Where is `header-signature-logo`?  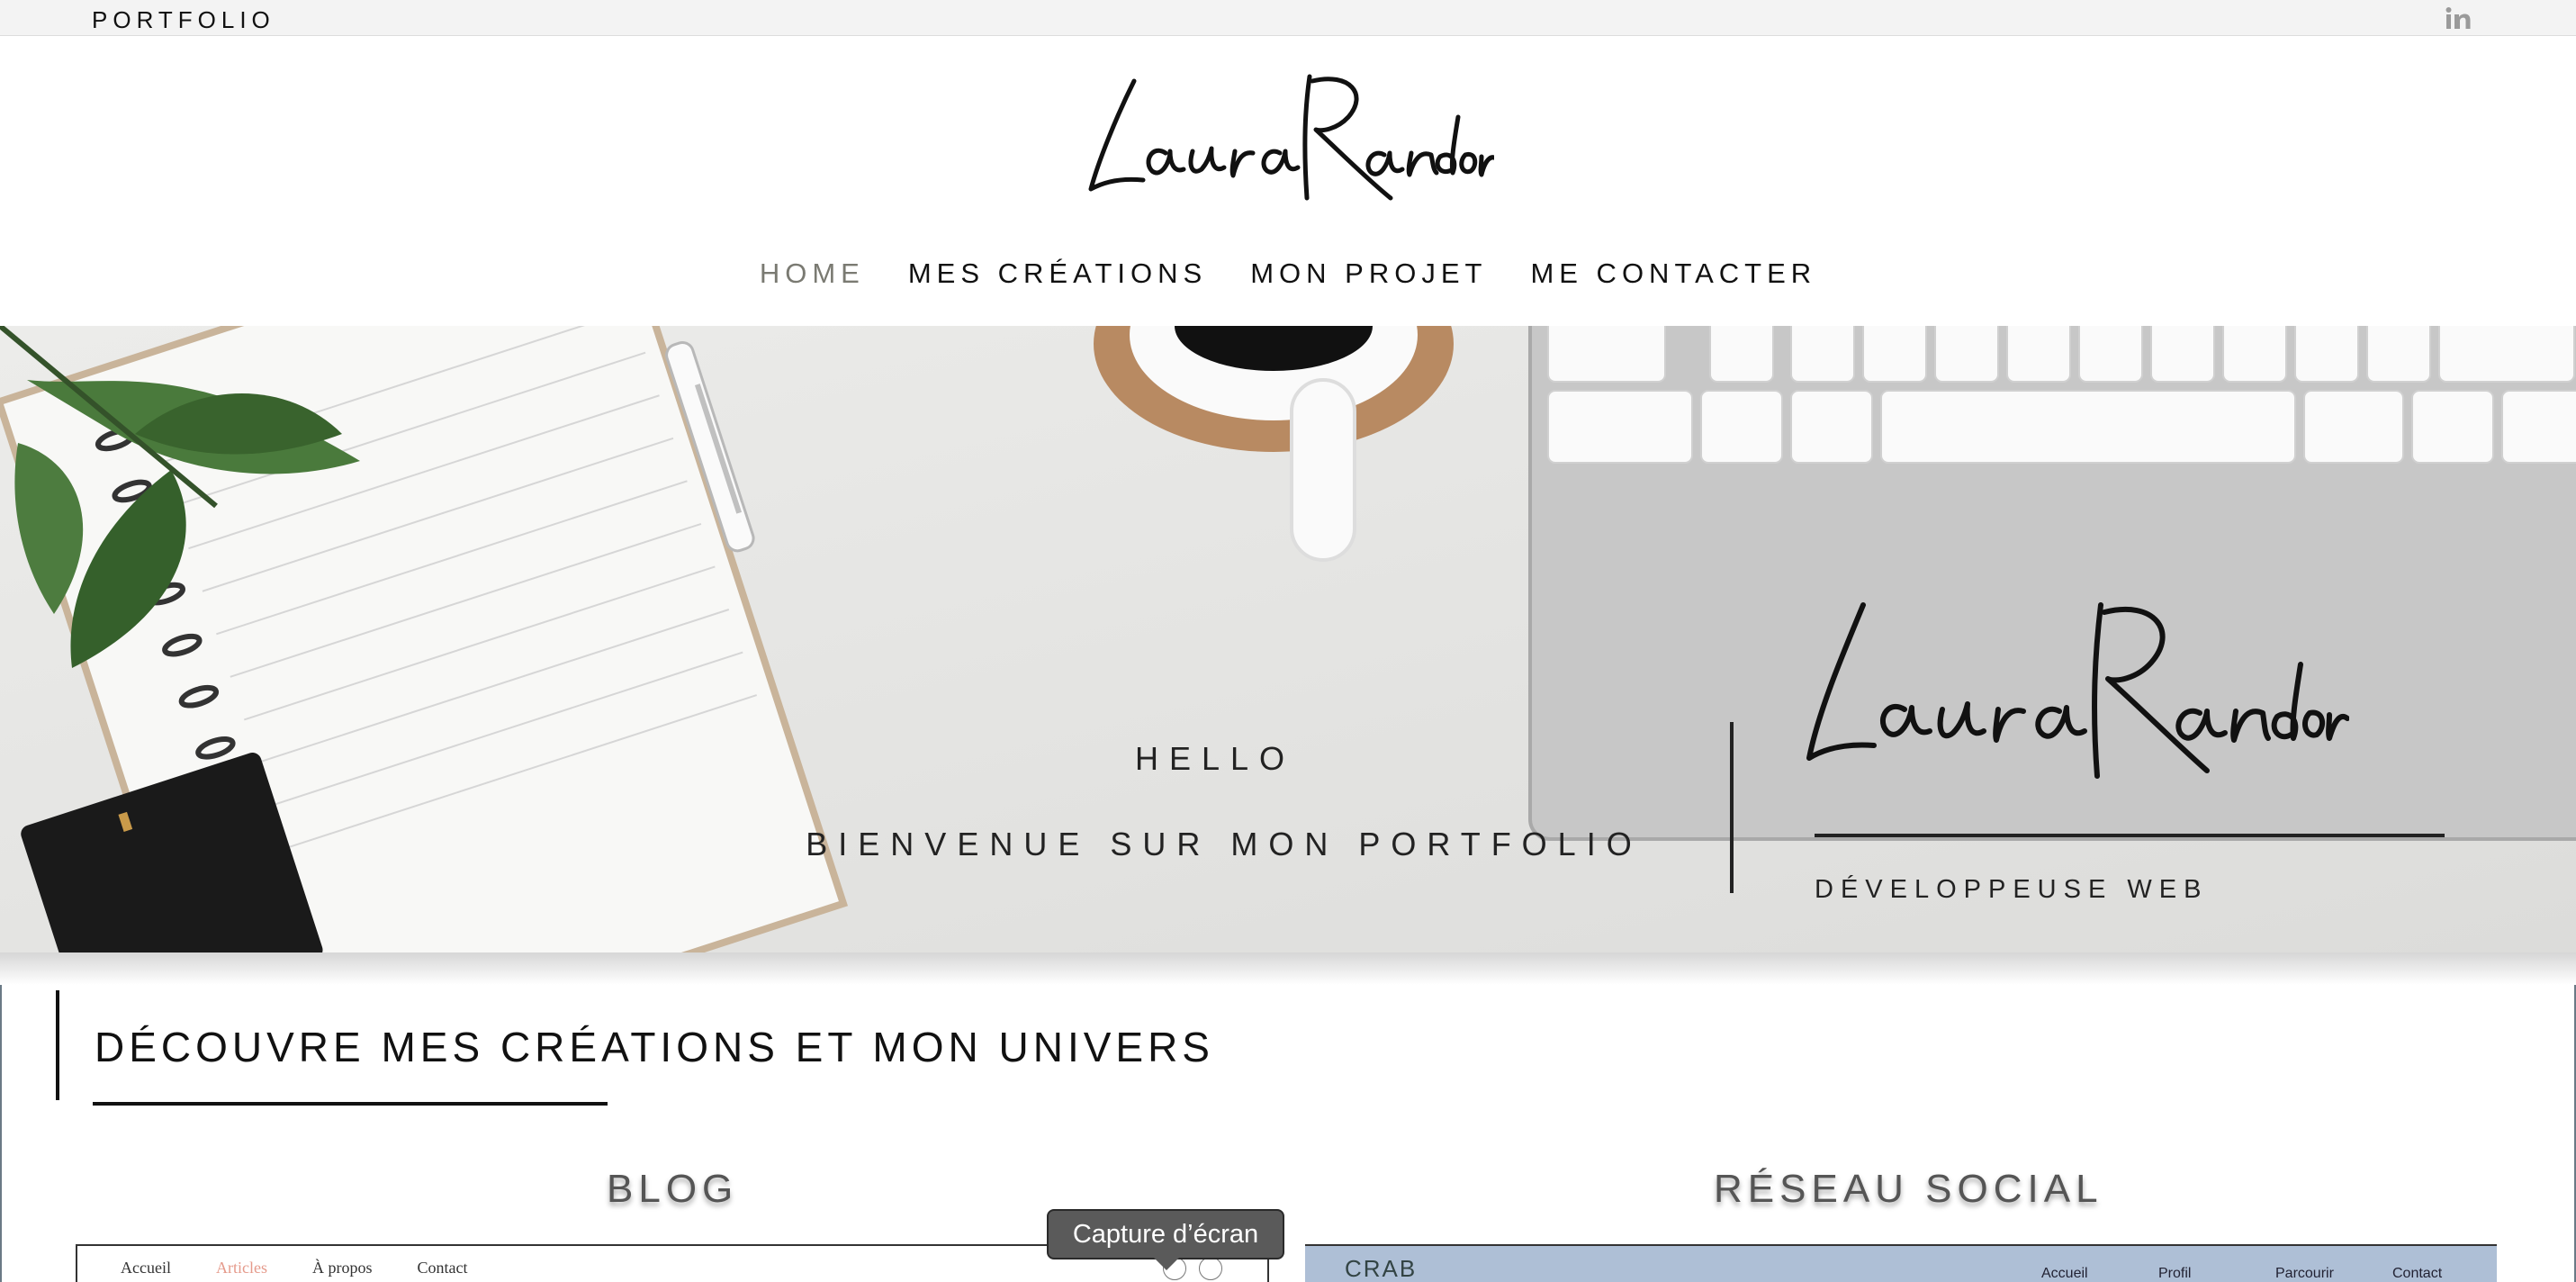
header-signature-logo is located at coordinates (1287, 139).